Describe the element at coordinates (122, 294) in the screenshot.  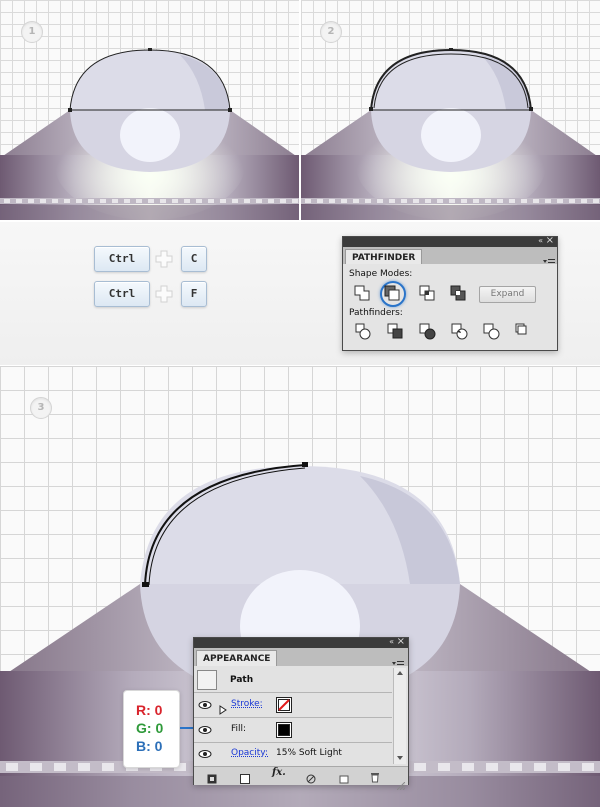
I see `ctrl-key-paste: Ctrl` at that location.